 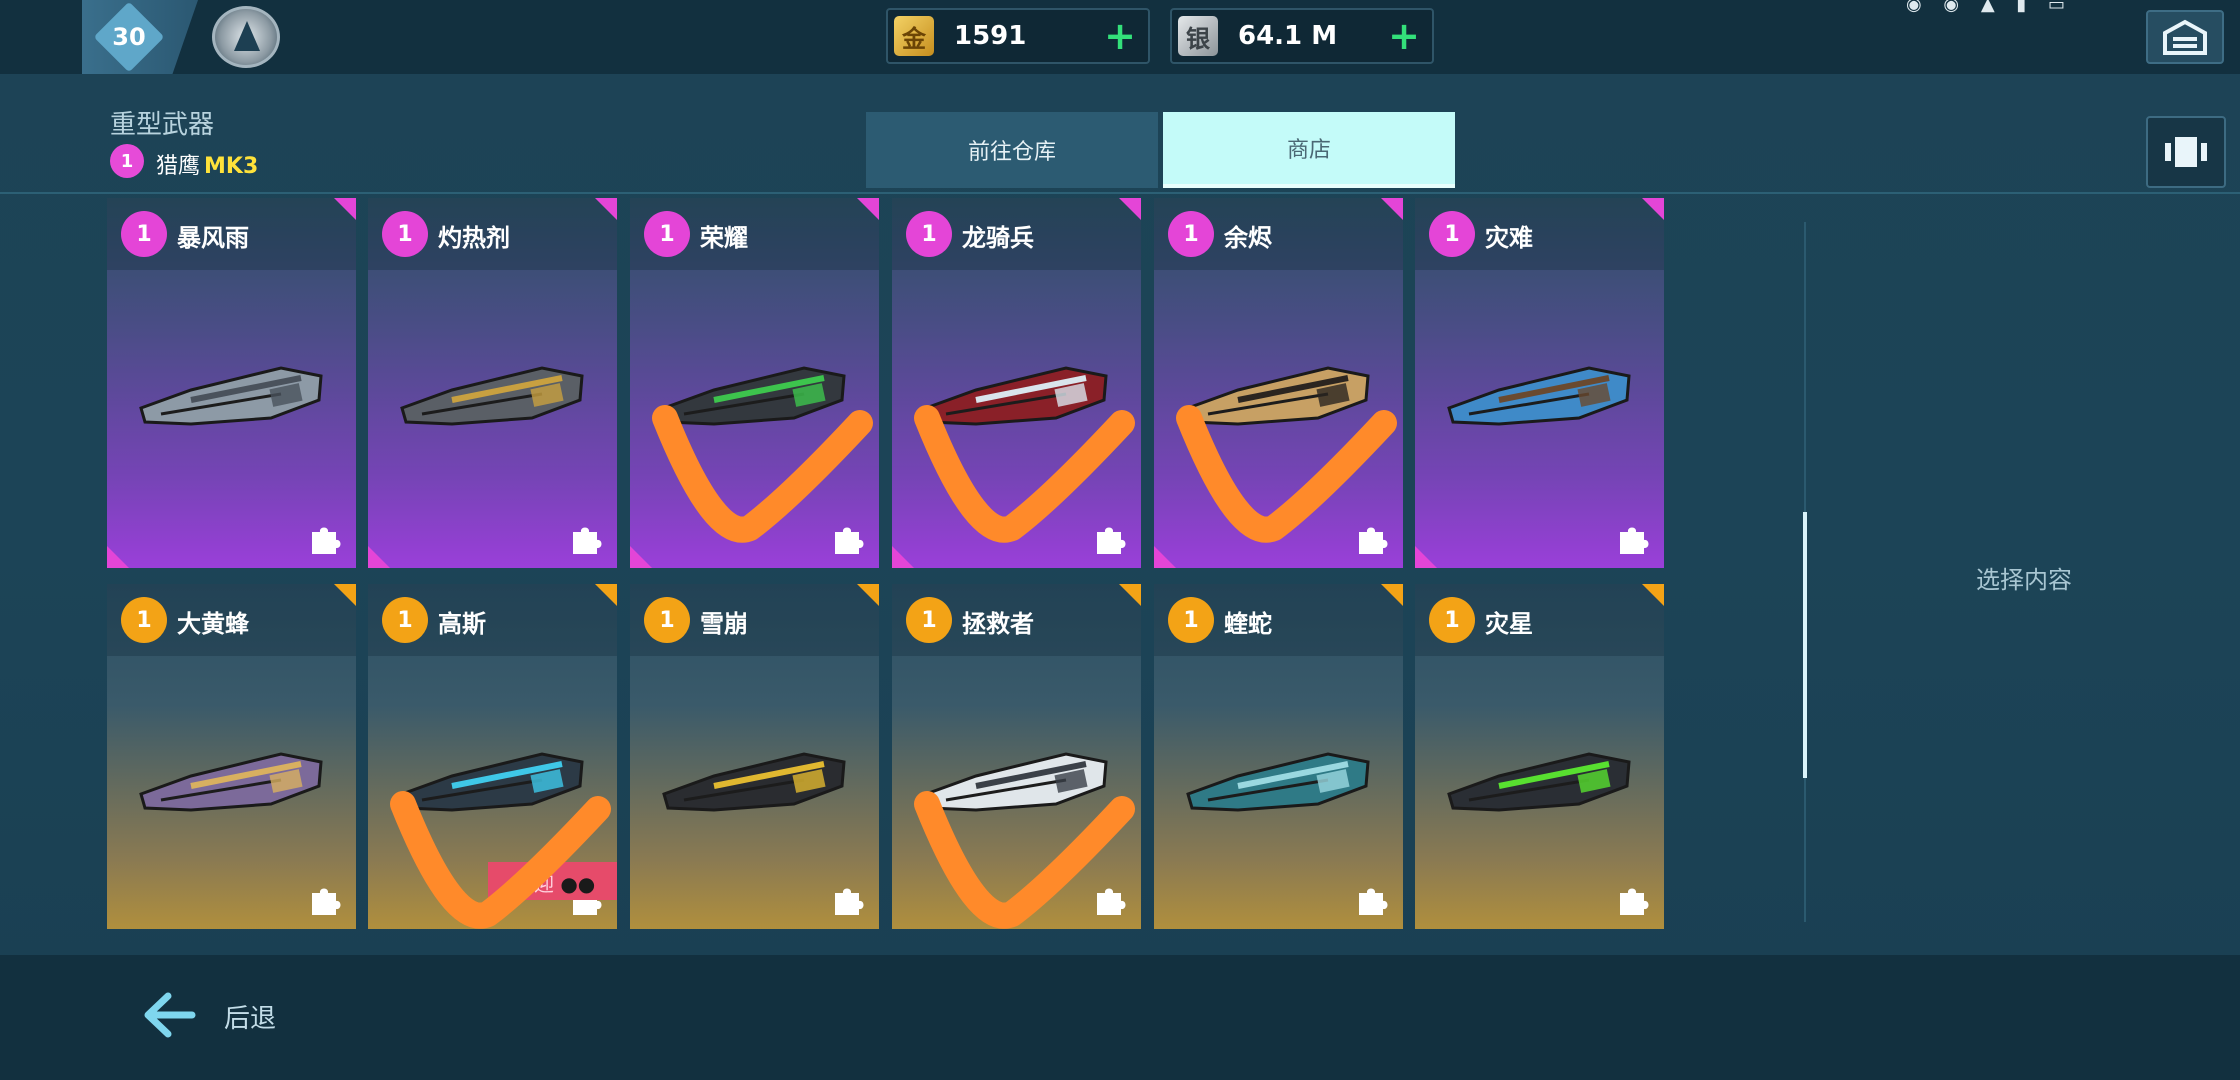 I want to click on select-content-placeholder: 选择内容, so click(x=2024, y=580).